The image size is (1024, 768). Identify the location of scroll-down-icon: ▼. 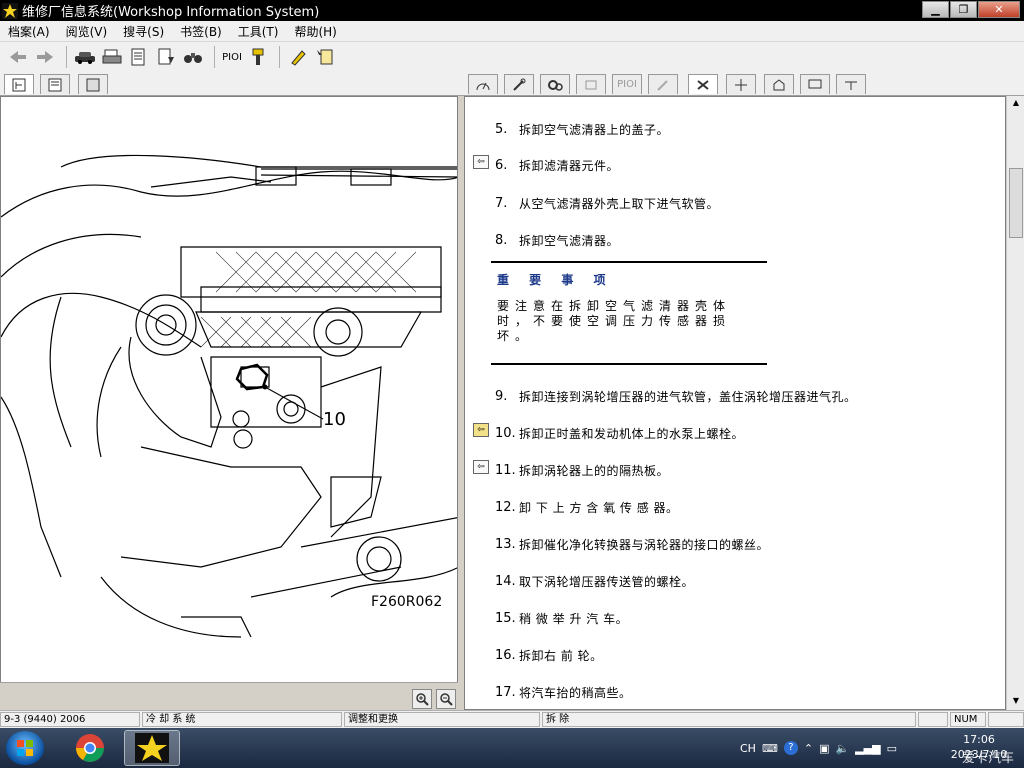
(1016, 701).